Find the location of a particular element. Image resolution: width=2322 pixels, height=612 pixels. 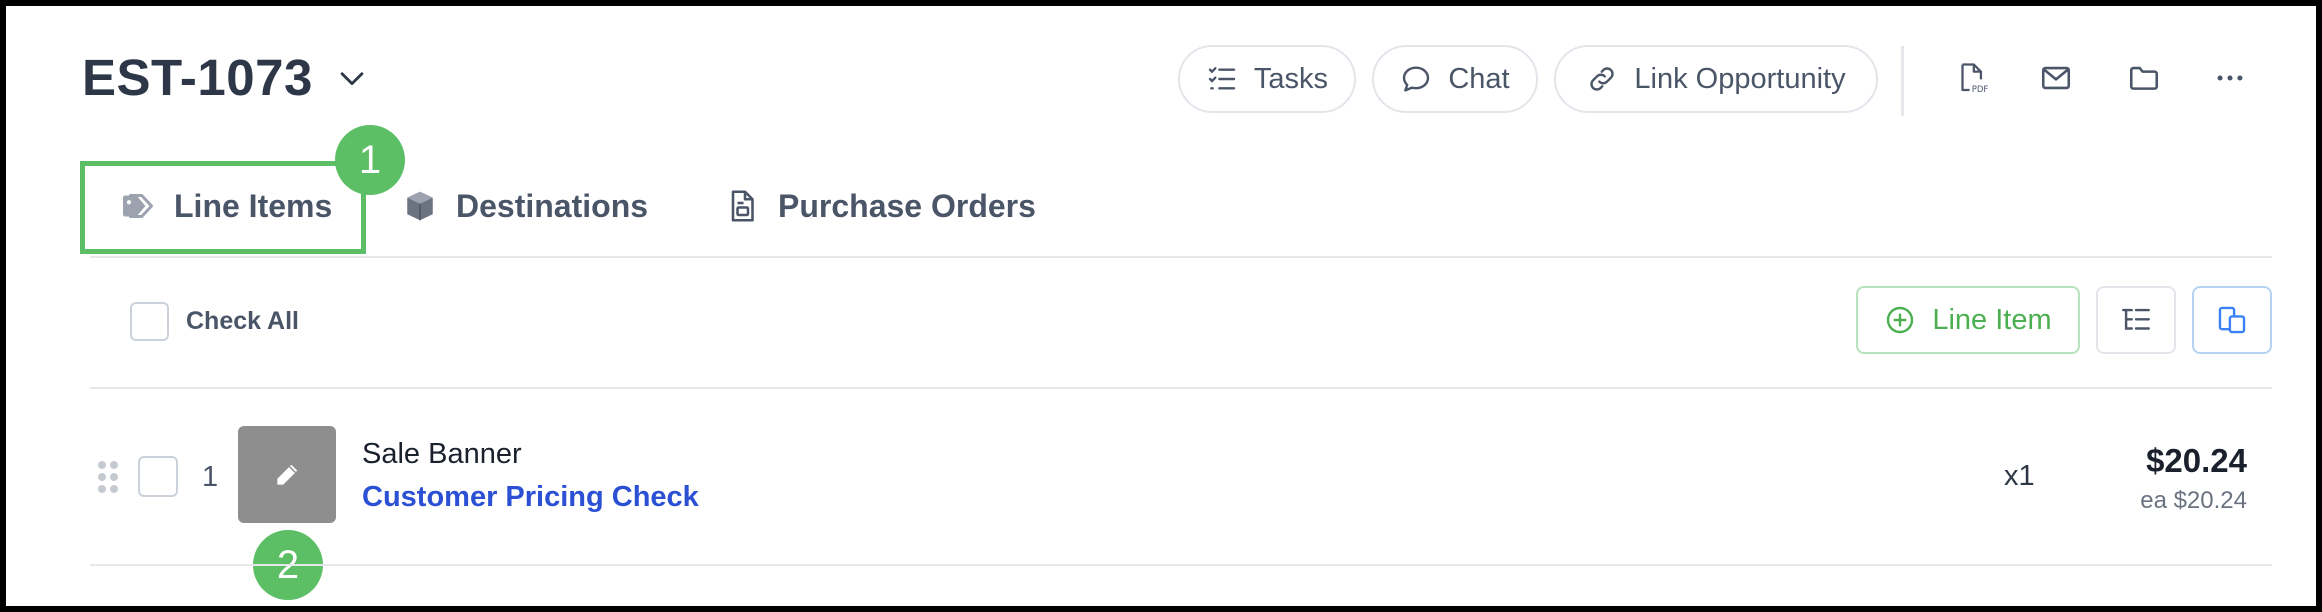

more-options-button is located at coordinates (2230, 78).